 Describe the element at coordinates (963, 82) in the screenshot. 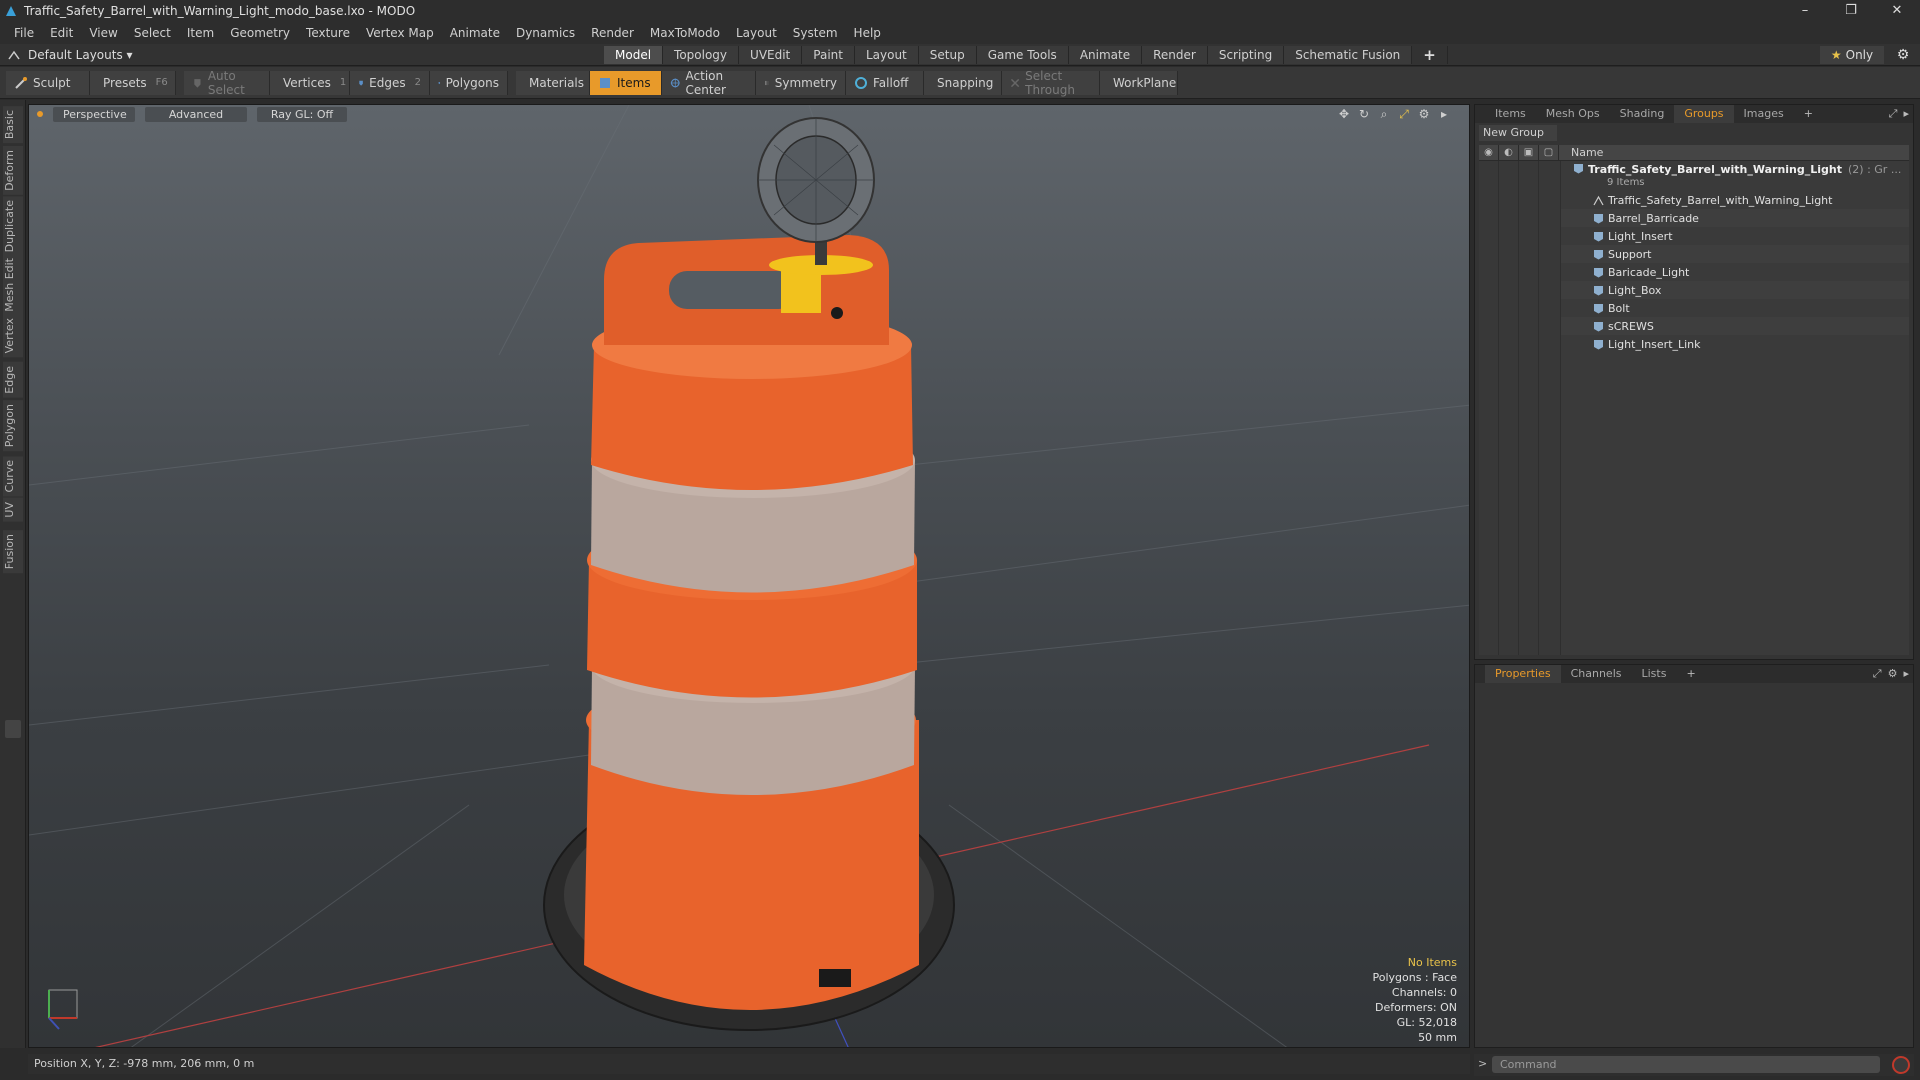

I see `snapping-button: Snapping` at that location.